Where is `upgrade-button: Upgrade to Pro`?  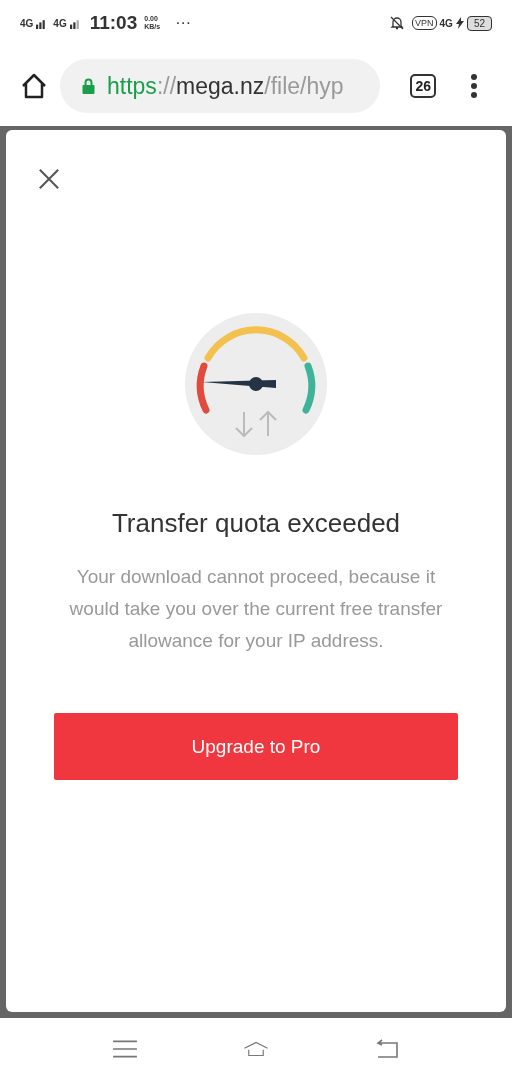 upgrade-button: Upgrade to Pro is located at coordinates (256, 746).